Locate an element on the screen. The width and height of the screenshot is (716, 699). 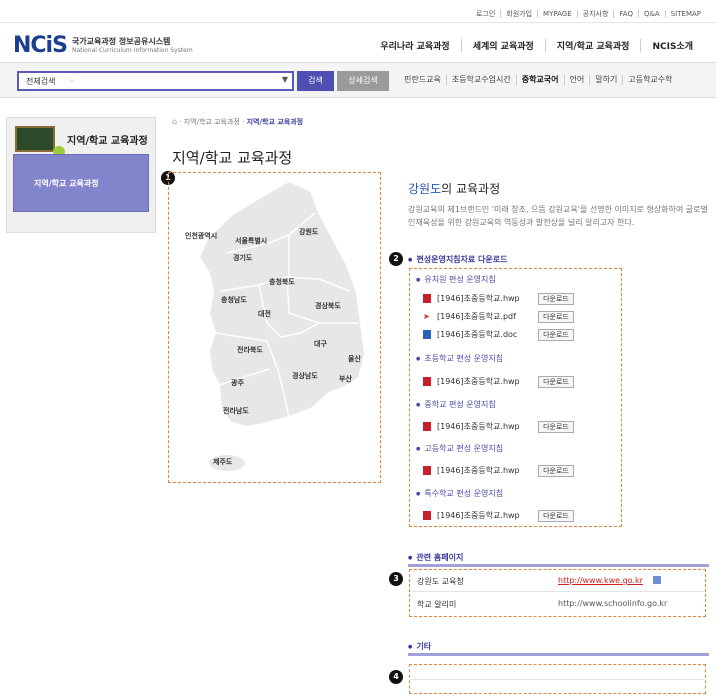
dropdown-arrow-icon: ▼ is located at coordinates (285, 79).